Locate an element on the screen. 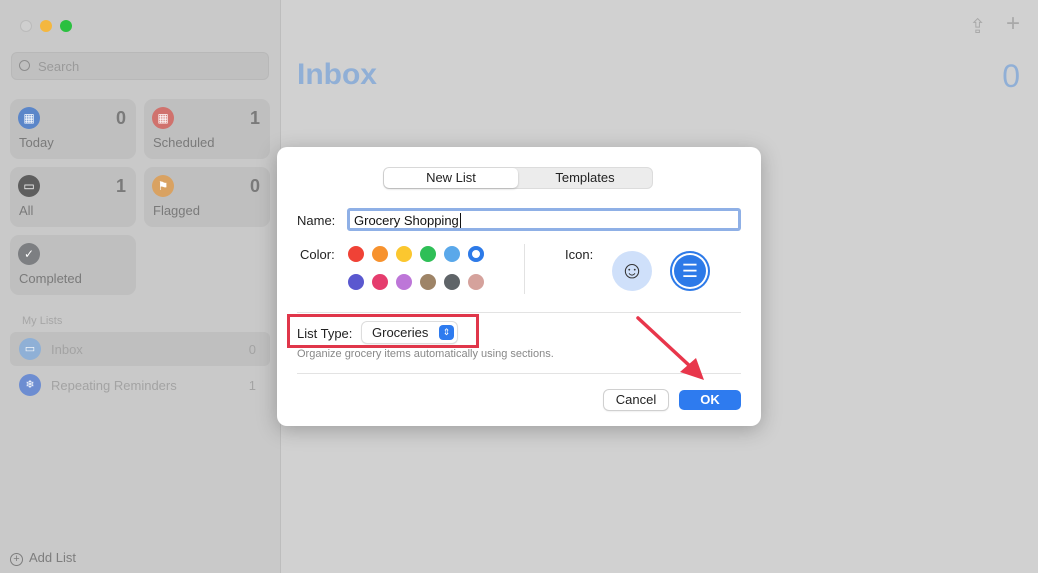  arrow-annotation is located at coordinates (670, 348).